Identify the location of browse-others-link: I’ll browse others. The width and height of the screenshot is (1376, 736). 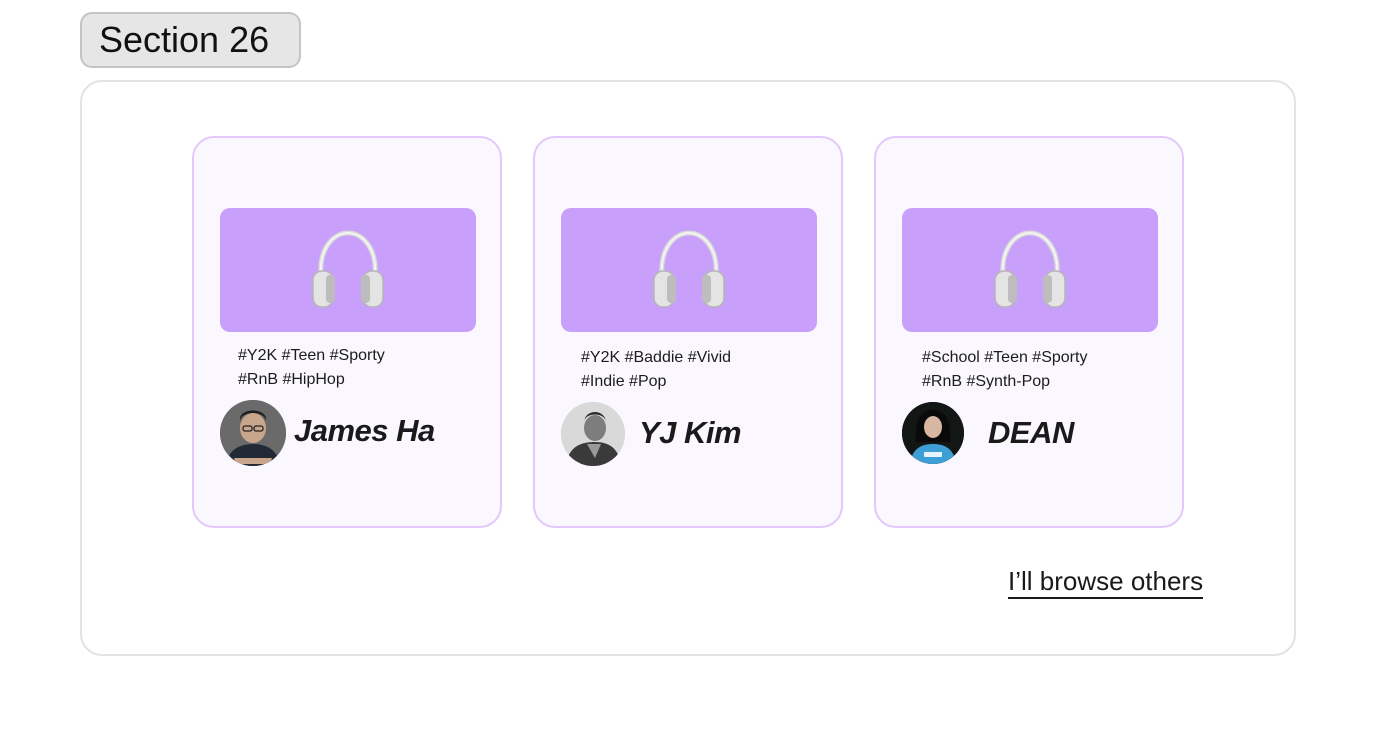
(1106, 582).